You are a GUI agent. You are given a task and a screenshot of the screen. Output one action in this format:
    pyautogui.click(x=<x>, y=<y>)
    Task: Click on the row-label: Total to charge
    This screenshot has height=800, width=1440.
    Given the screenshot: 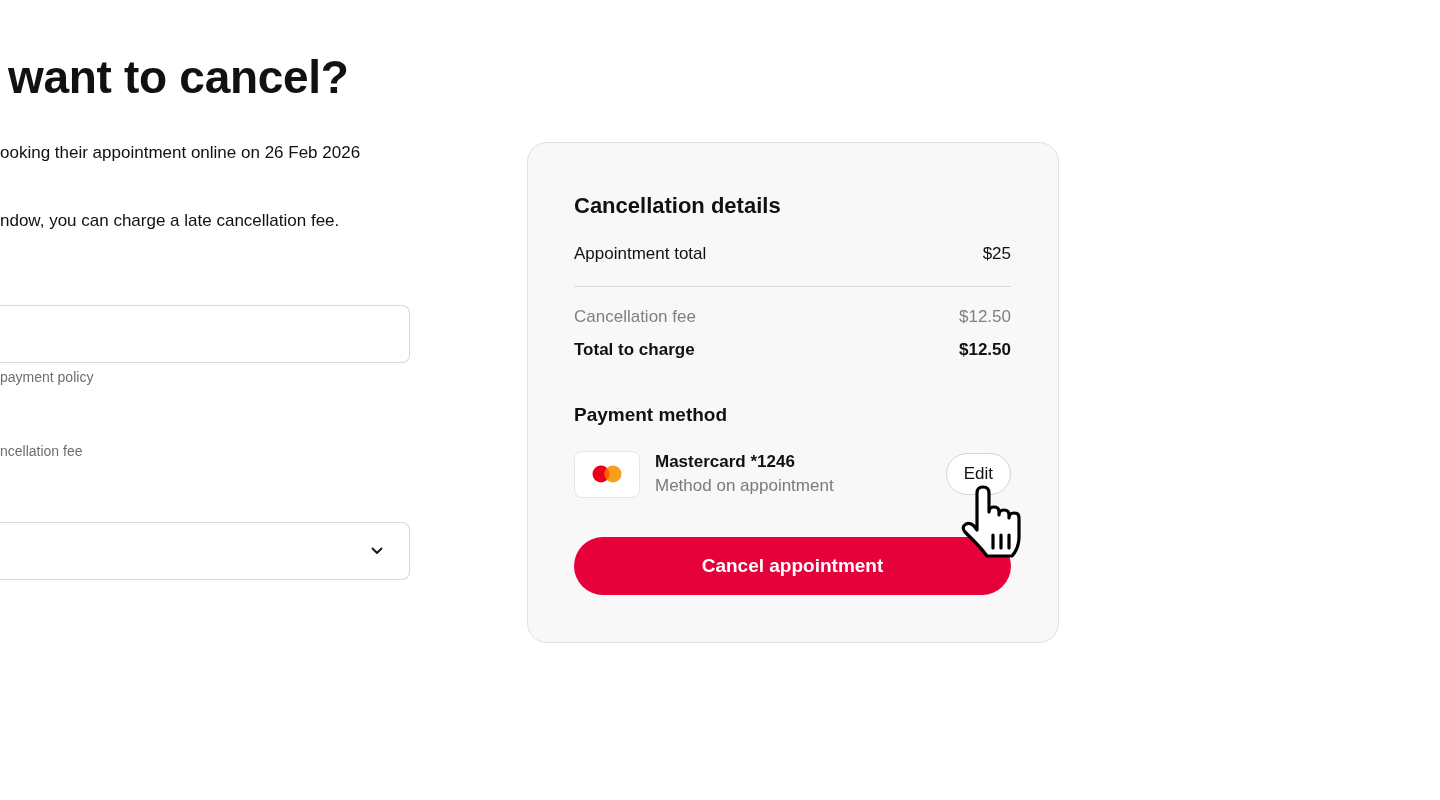 What is the action you would take?
    pyautogui.click(x=634, y=350)
    